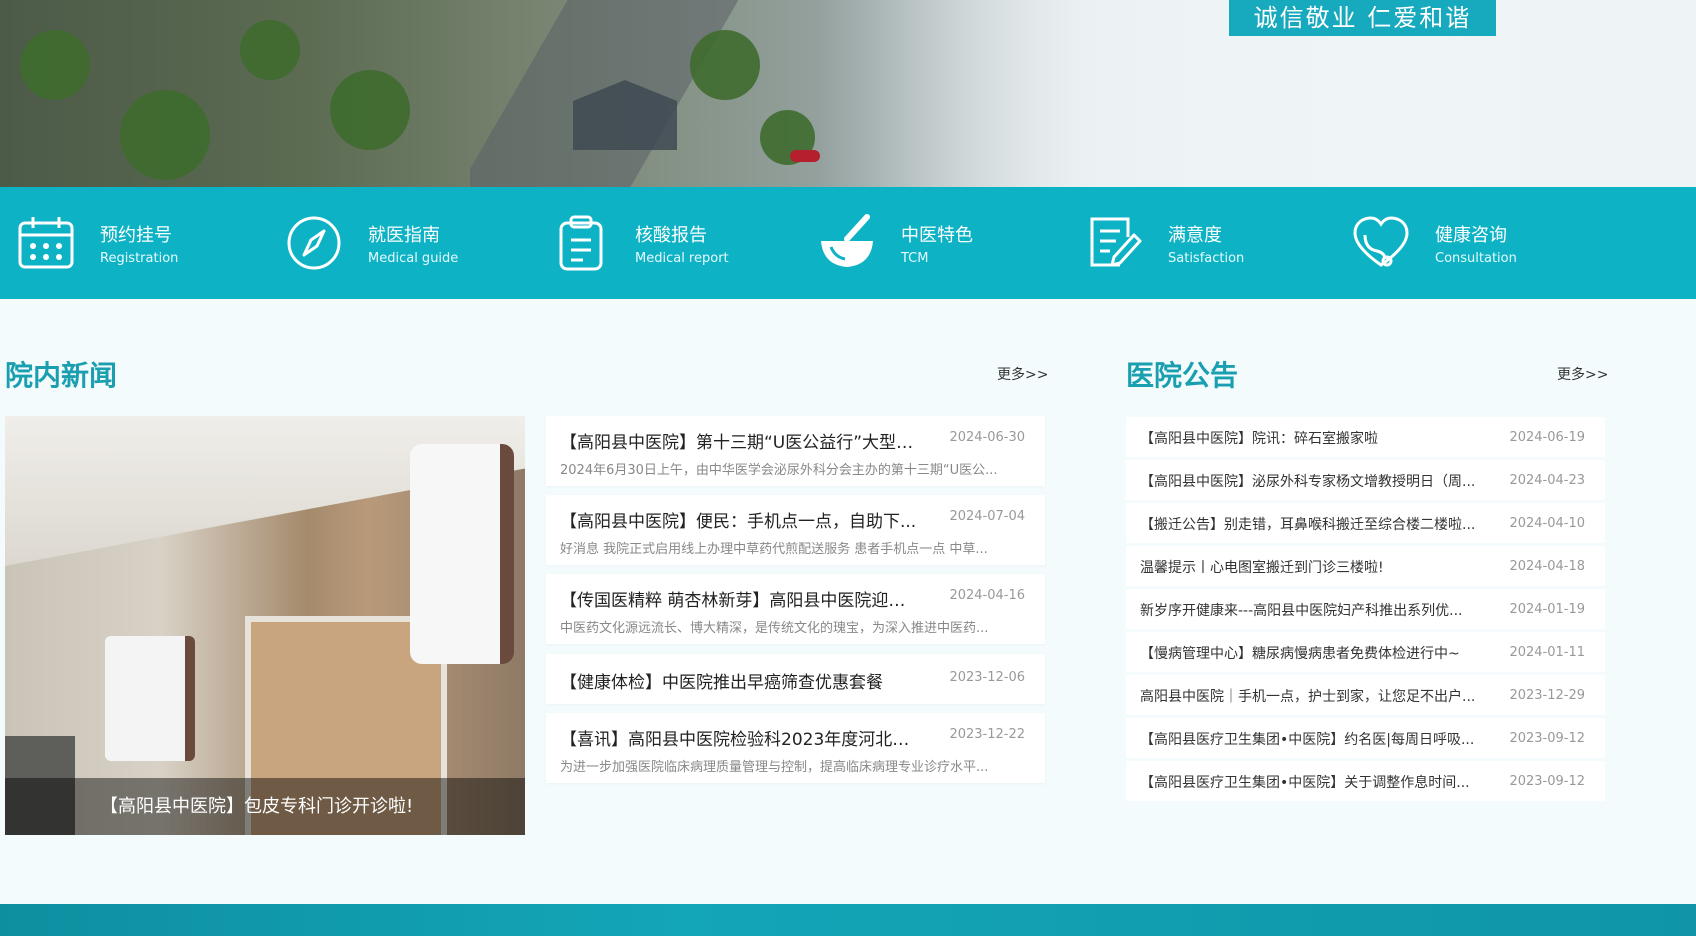 The width and height of the screenshot is (1696, 936). Describe the element at coordinates (46, 243) in the screenshot. I see `calendar-icon` at that location.